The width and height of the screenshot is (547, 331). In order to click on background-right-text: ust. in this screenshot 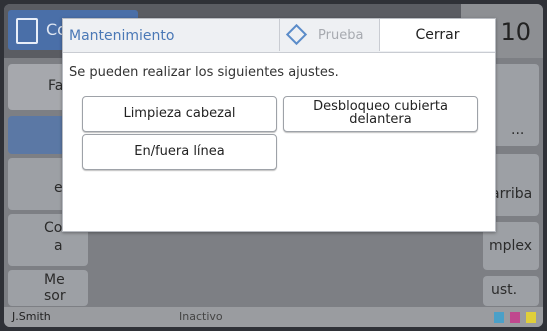, I will do `click(504, 290)`.